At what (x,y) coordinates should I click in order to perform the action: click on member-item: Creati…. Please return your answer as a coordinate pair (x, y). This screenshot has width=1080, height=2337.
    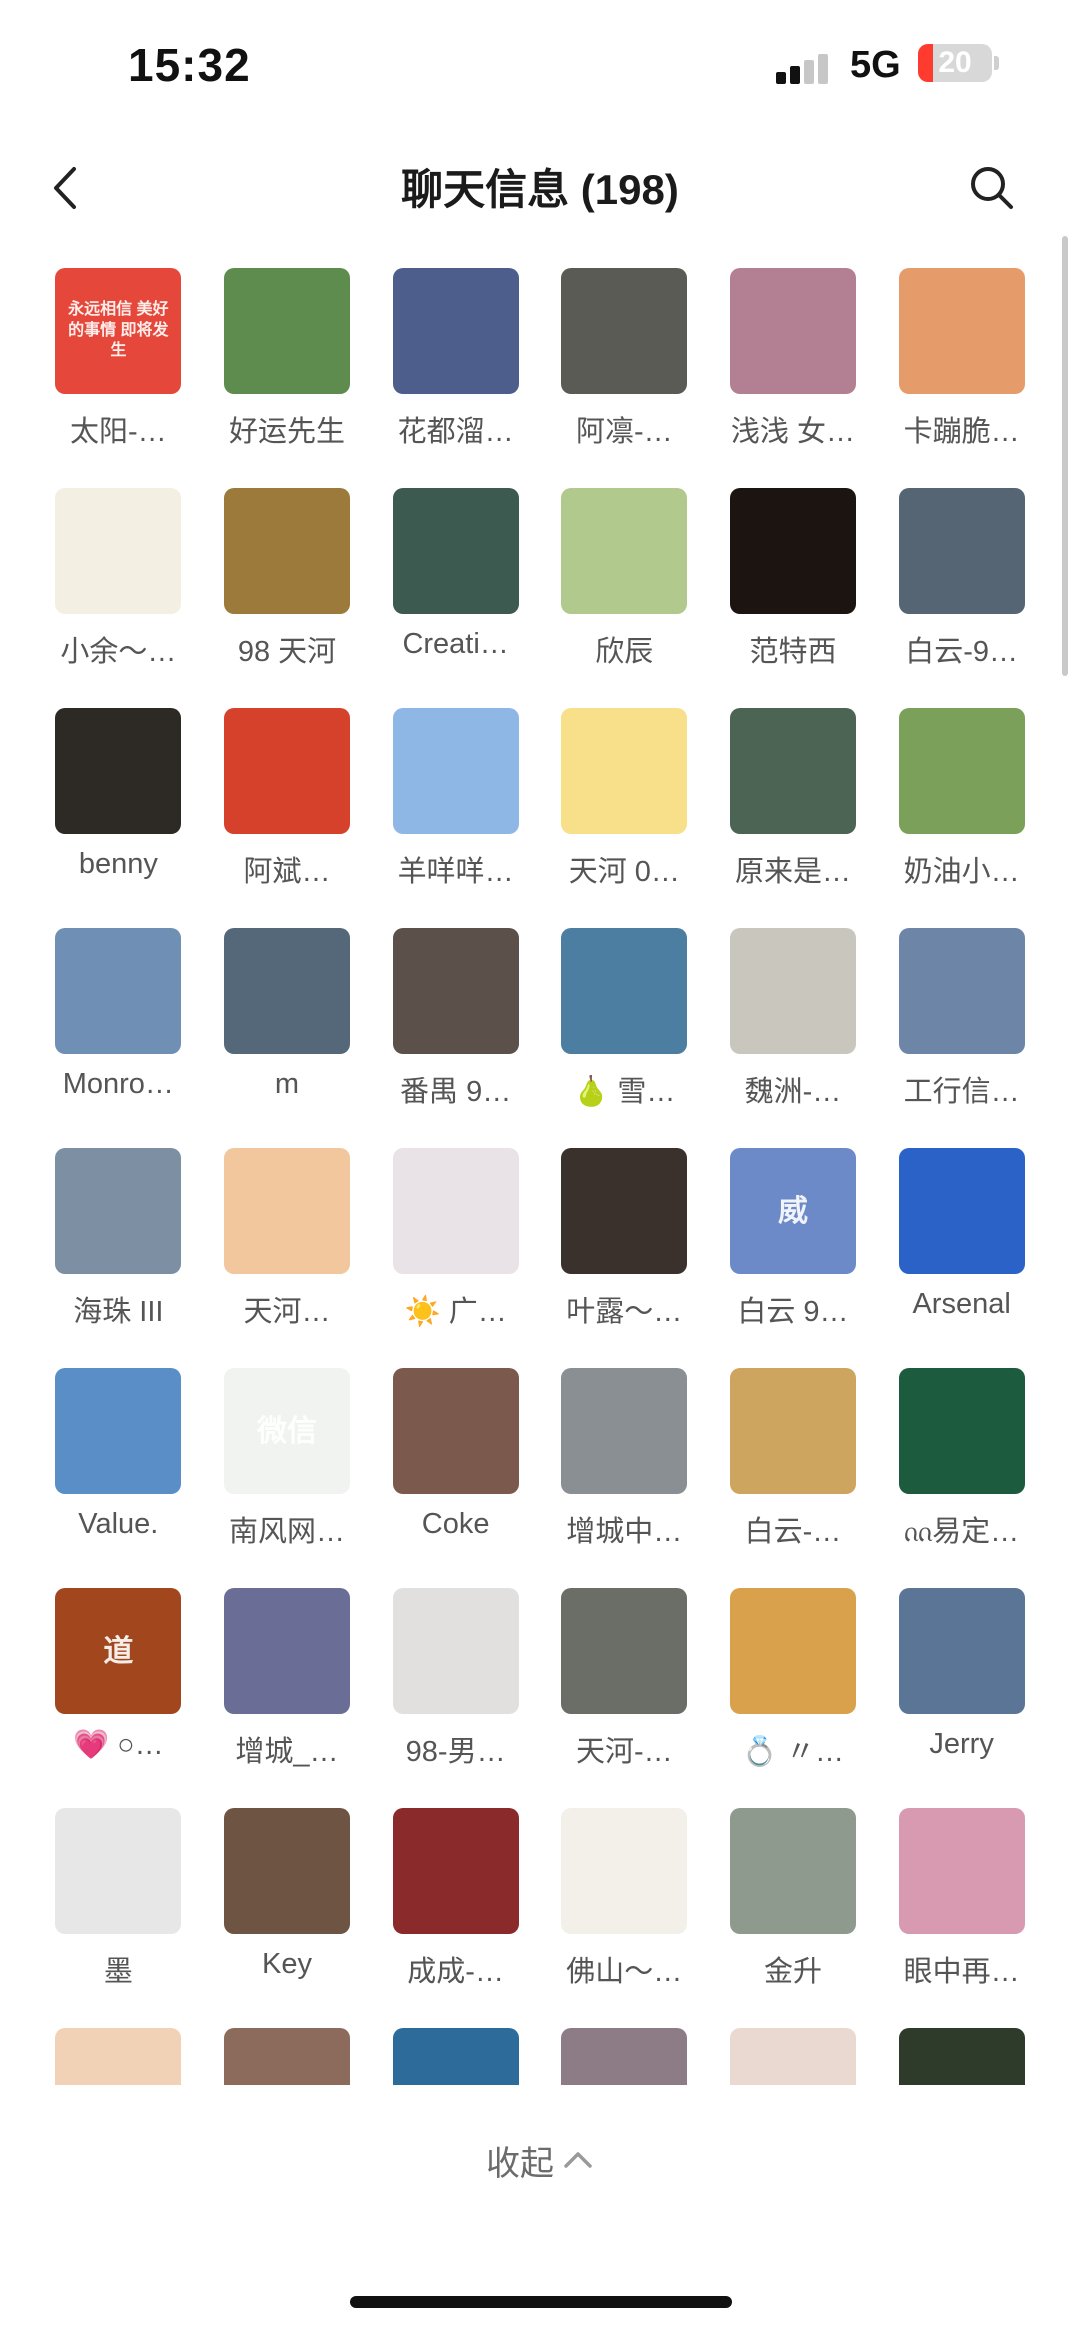
    Looking at the image, I should click on (455, 583).